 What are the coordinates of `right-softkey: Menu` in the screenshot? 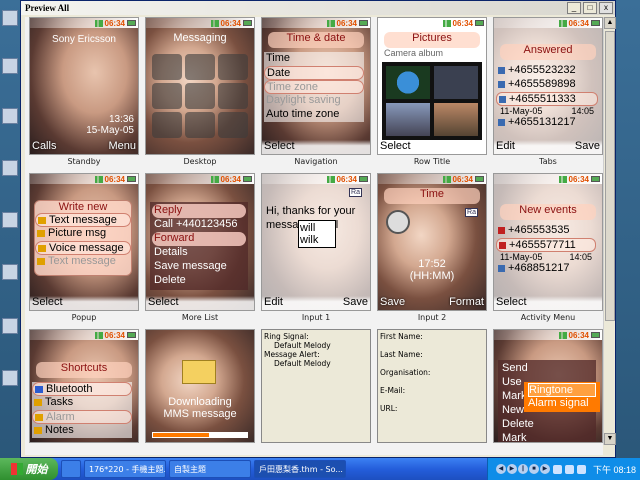 It's located at (122, 147).